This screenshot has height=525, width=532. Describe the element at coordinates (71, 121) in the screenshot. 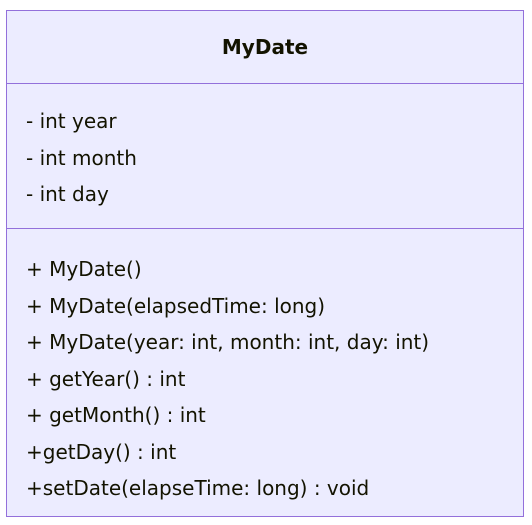

I see `attribute: - int year` at that location.